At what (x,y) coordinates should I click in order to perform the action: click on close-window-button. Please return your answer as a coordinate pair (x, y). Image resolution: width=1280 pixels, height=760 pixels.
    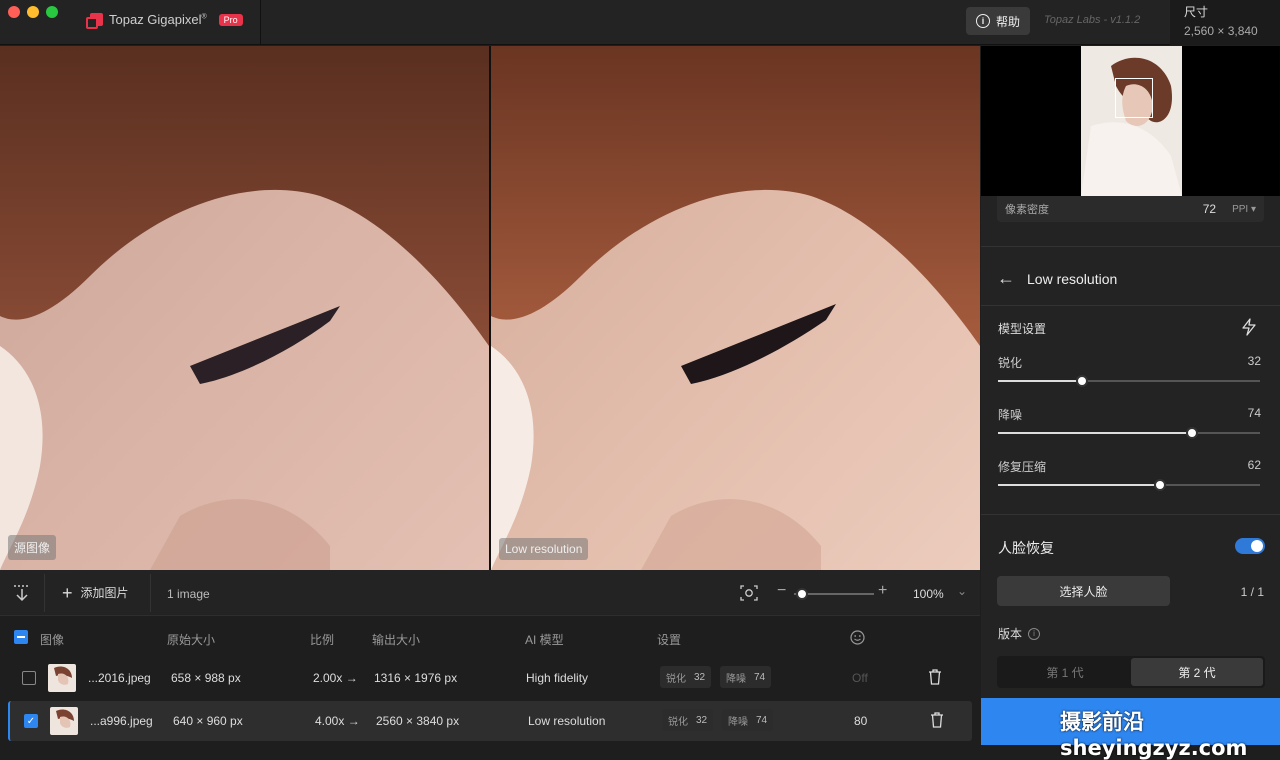
    Looking at the image, I should click on (14, 12).